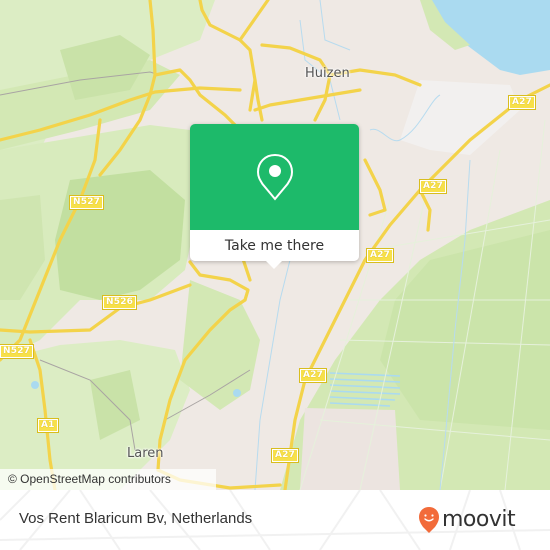  Describe the element at coordinates (108, 479) in the screenshot. I see `map-attribution: © OpenStreetMap contributors` at that location.